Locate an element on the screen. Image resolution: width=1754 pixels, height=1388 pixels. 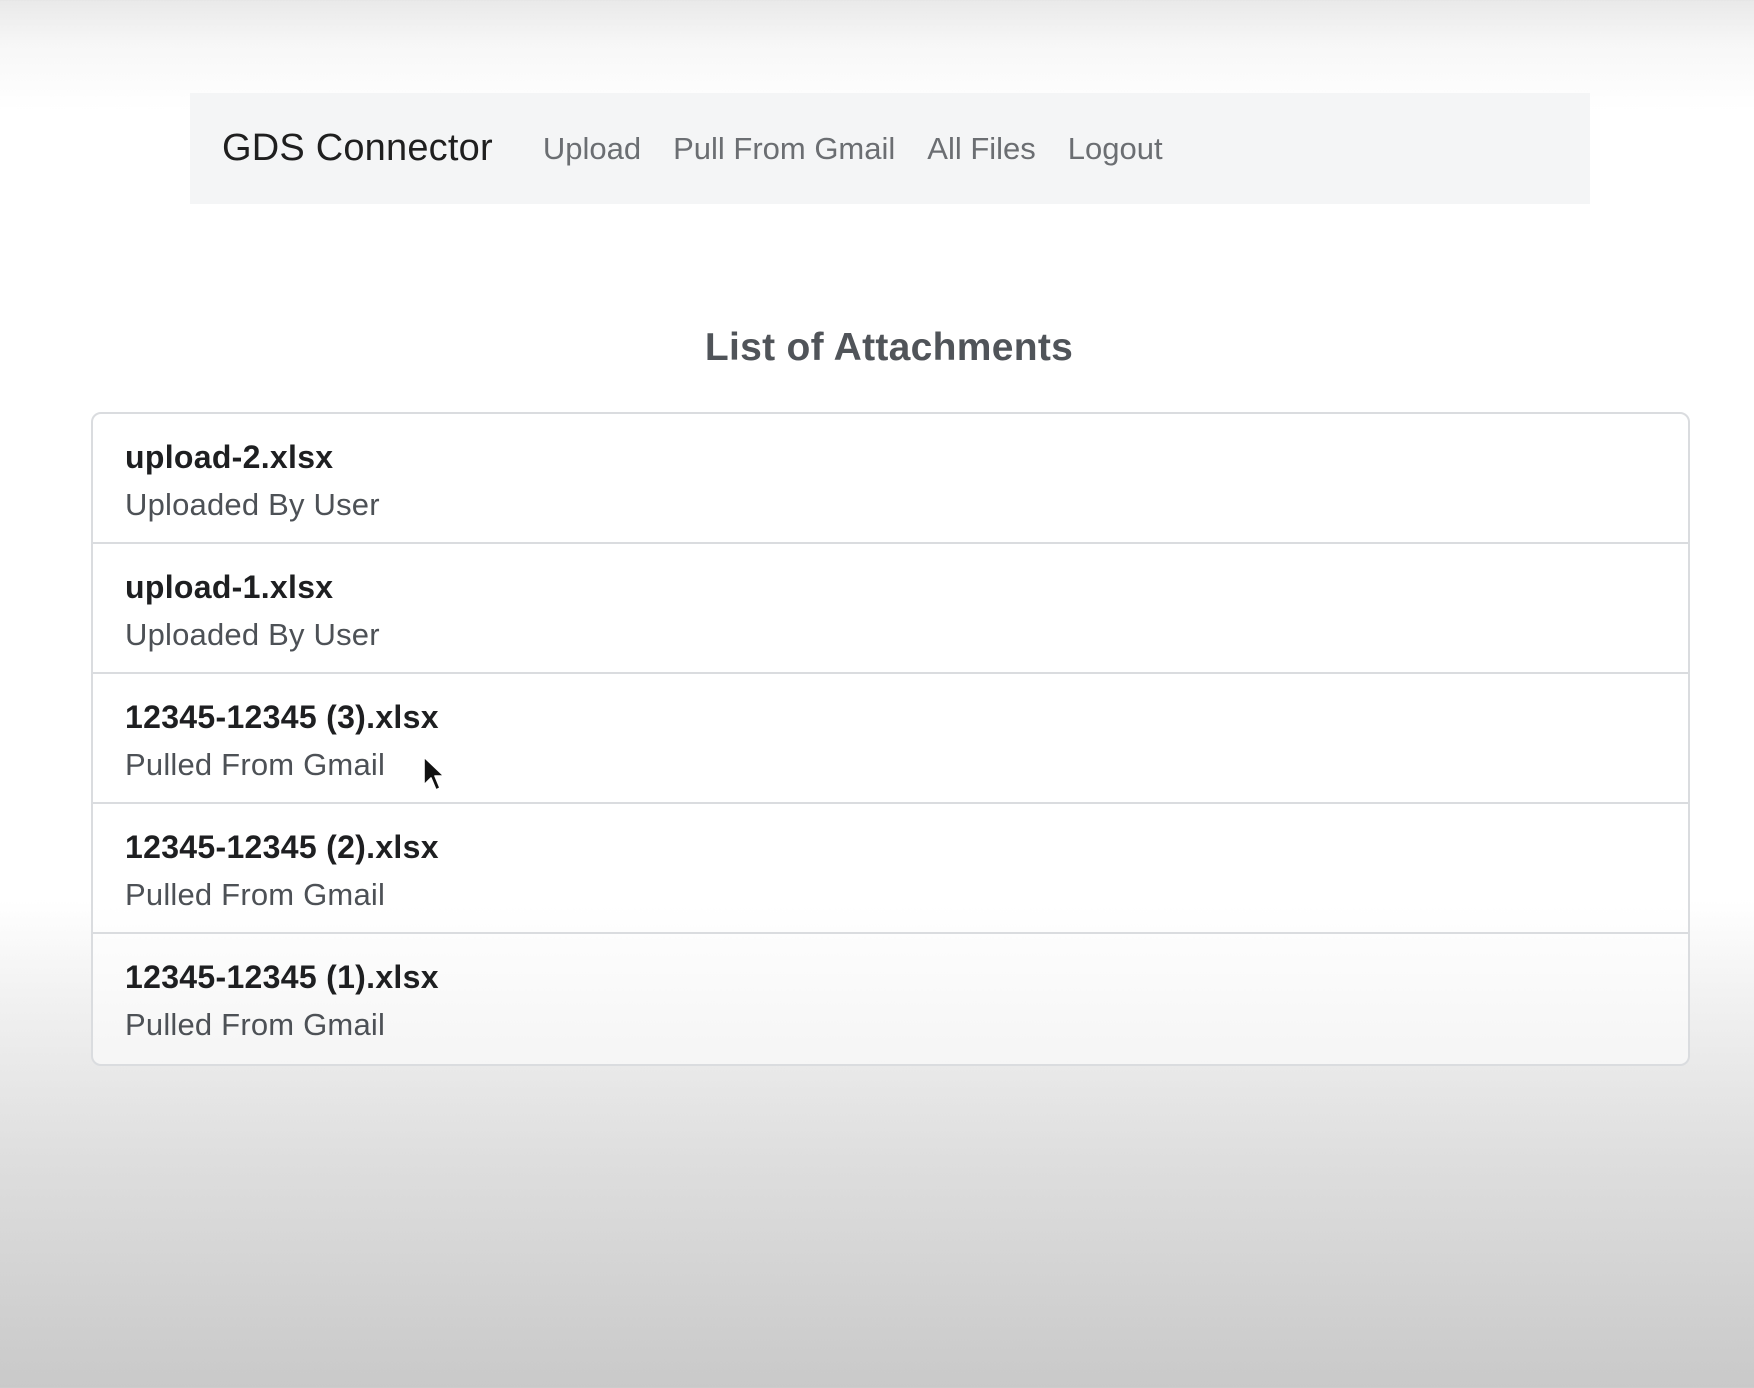
list-item: 12345-12345 (1).xlsx Pulled From Gmail is located at coordinates (890, 999).